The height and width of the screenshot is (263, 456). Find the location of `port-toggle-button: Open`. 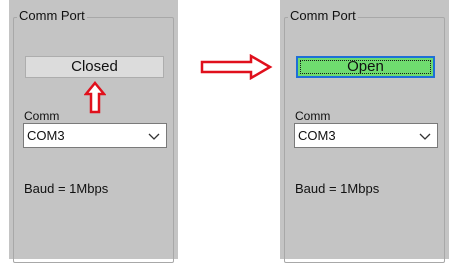

port-toggle-button: Open is located at coordinates (365, 67).